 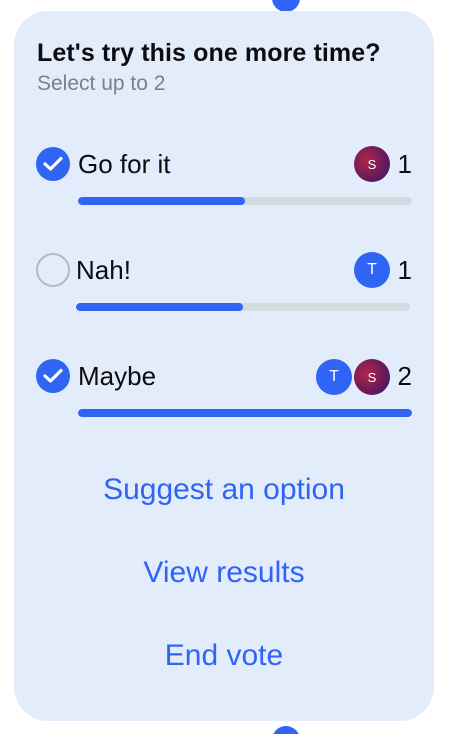 I want to click on suggest-option-button: Suggest an option, so click(x=224, y=490).